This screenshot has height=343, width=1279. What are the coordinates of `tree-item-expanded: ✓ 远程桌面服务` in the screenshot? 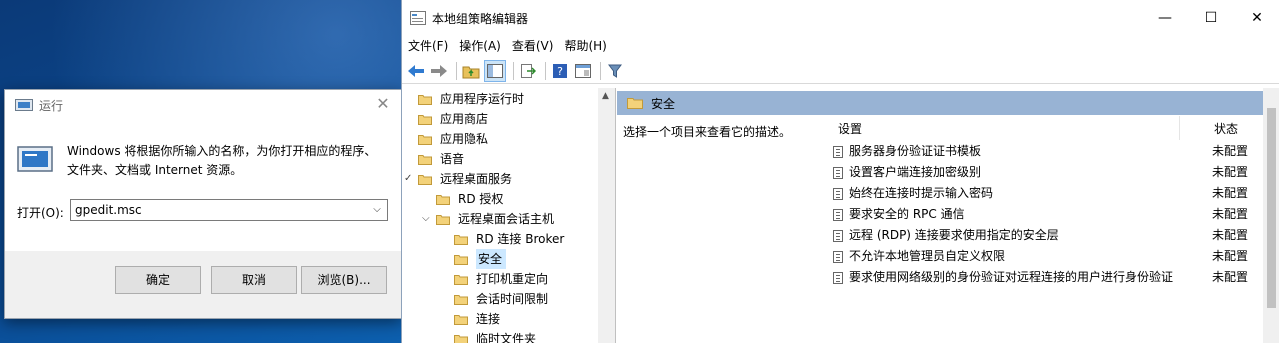 It's located at (458, 179).